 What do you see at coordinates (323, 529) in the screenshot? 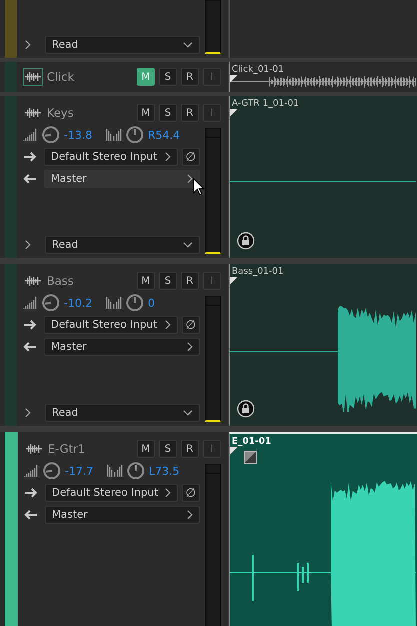
I see `audio-clip: E_01-01` at bounding box center [323, 529].